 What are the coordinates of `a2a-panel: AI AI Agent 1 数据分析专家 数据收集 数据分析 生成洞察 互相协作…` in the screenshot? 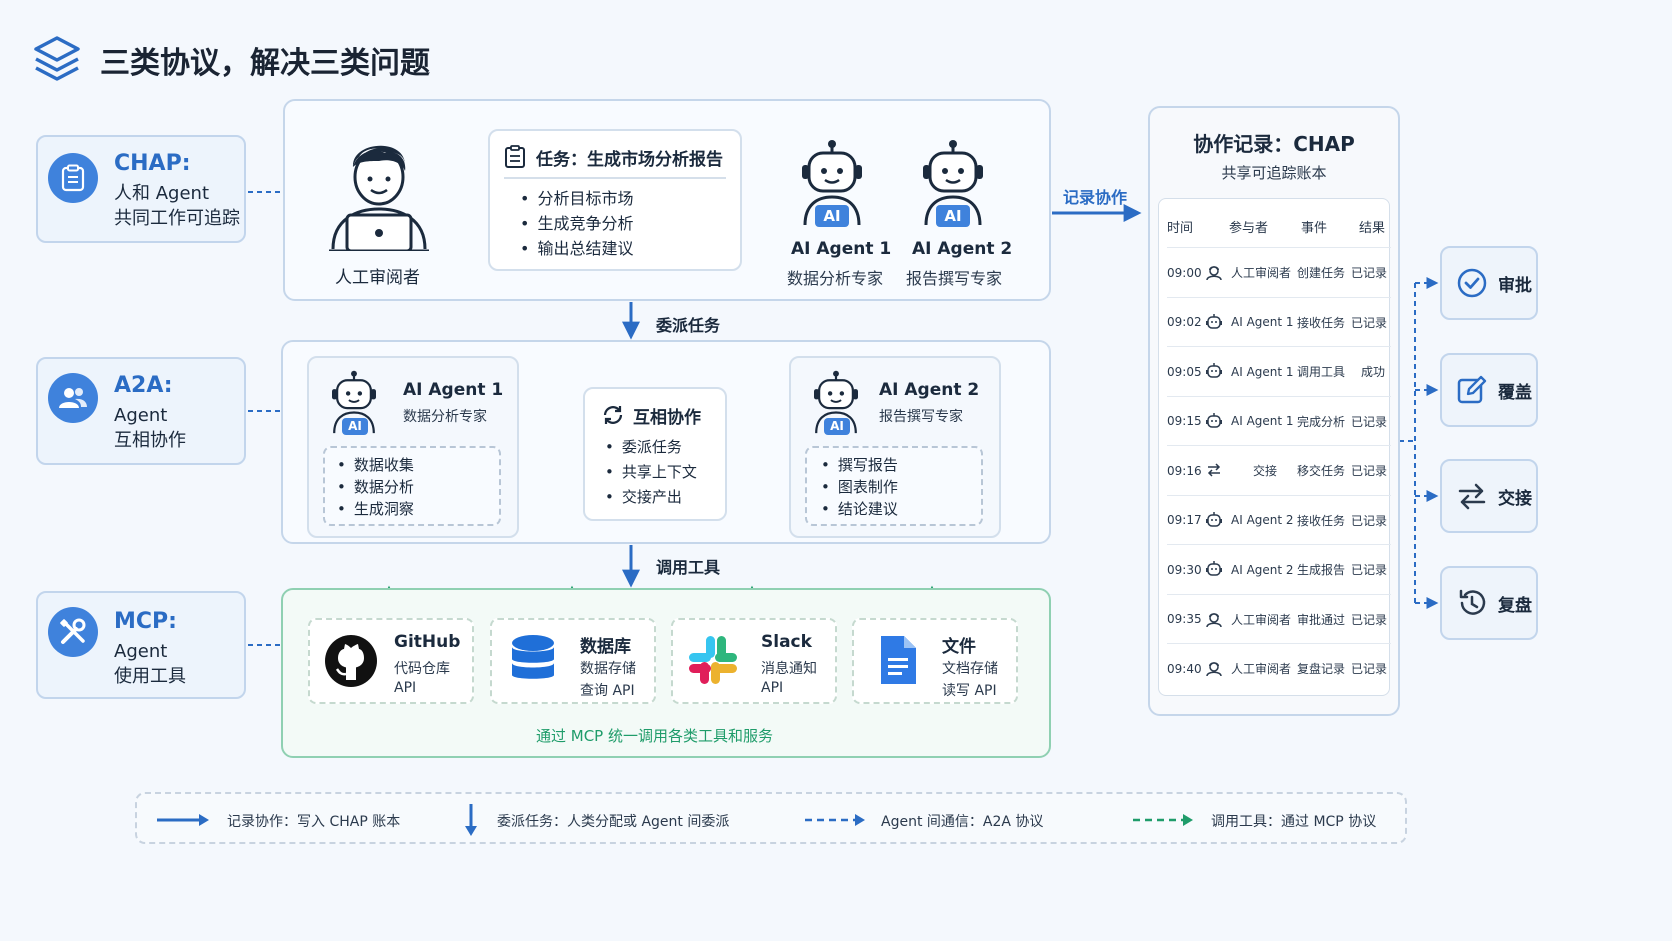 It's located at (666, 442).